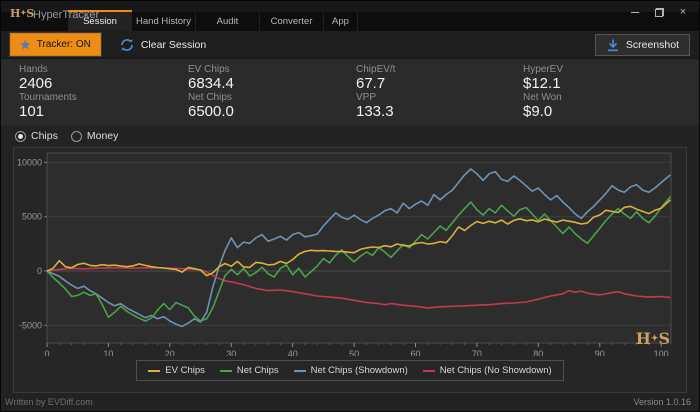 Image resolution: width=700 pixels, height=412 pixels. What do you see at coordinates (350, 402) in the screenshot?
I see `status-bar: Written by EVDiff.com Version 1.0.16` at bounding box center [350, 402].